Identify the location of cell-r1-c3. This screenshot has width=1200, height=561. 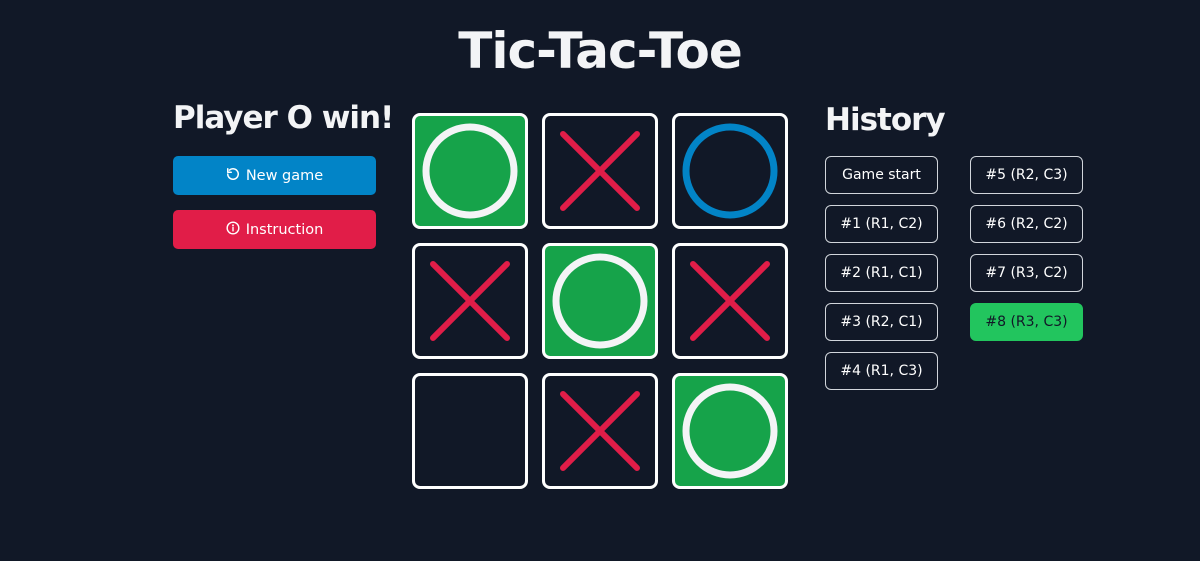
(730, 171).